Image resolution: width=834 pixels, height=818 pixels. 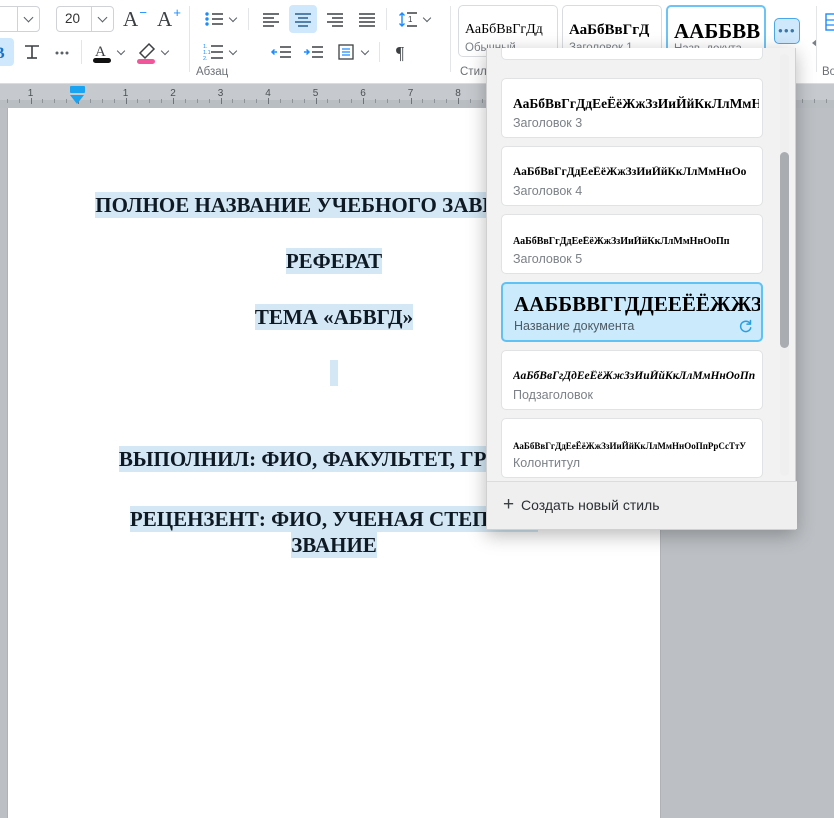 I want to click on font-name-combobox, so click(x=20, y=19).